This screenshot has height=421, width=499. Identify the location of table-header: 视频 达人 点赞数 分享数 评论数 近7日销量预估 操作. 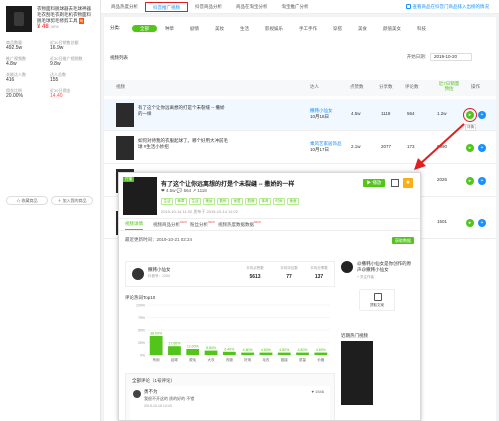
(300, 88).